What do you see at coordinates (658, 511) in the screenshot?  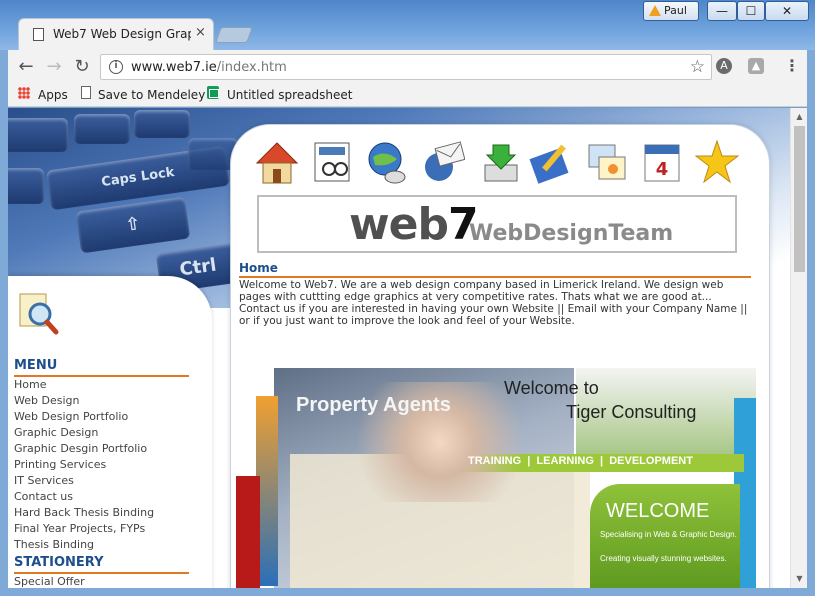 I see `welcome-heading: WELCOME` at bounding box center [658, 511].